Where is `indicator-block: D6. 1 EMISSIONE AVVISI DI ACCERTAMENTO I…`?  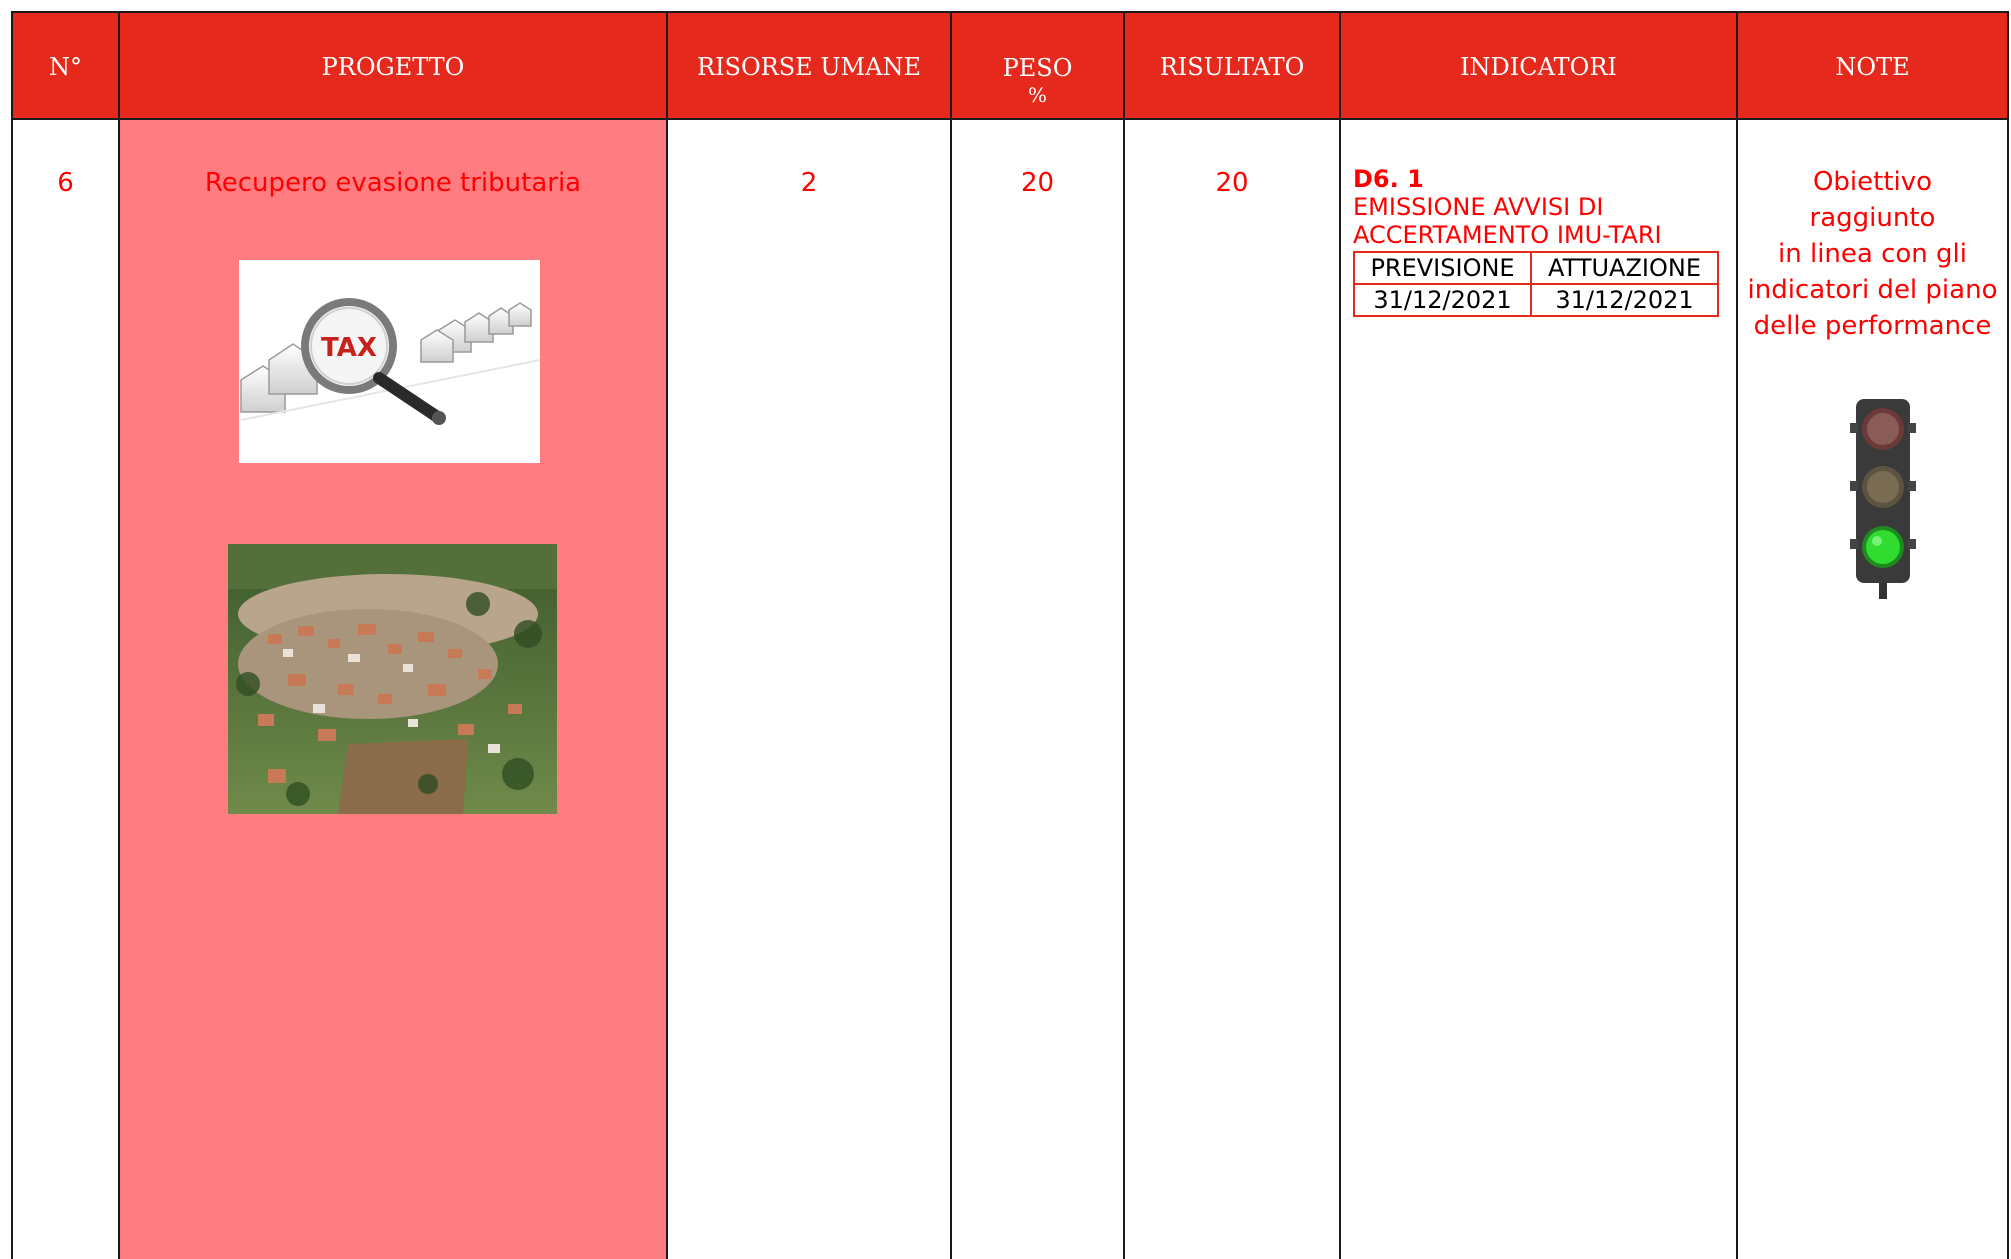 indicator-block: D6. 1 EMISSIONE AVVISI DI ACCERTAMENTO I… is located at coordinates (1535, 241).